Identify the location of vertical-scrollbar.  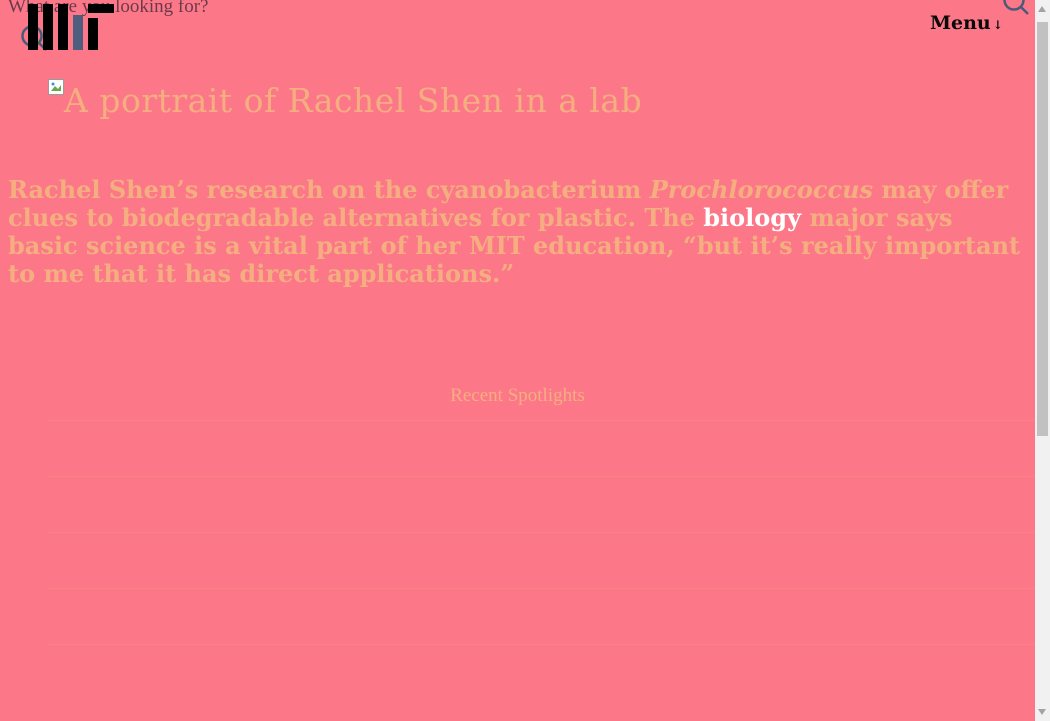
(1042, 360).